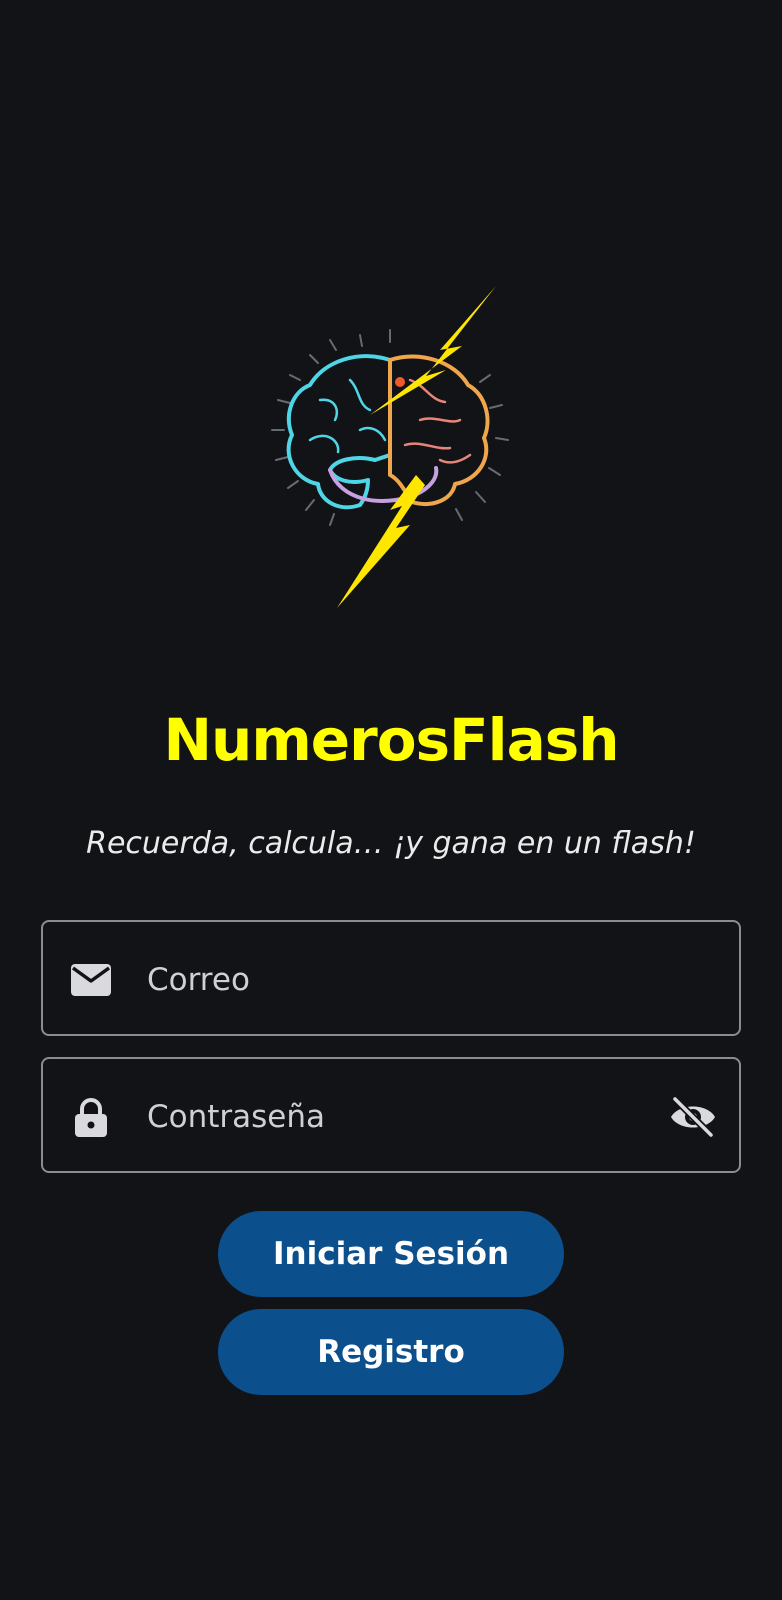 Image resolution: width=782 pixels, height=1600 pixels. What do you see at coordinates (387, 1117) in the screenshot?
I see `password-input` at bounding box center [387, 1117].